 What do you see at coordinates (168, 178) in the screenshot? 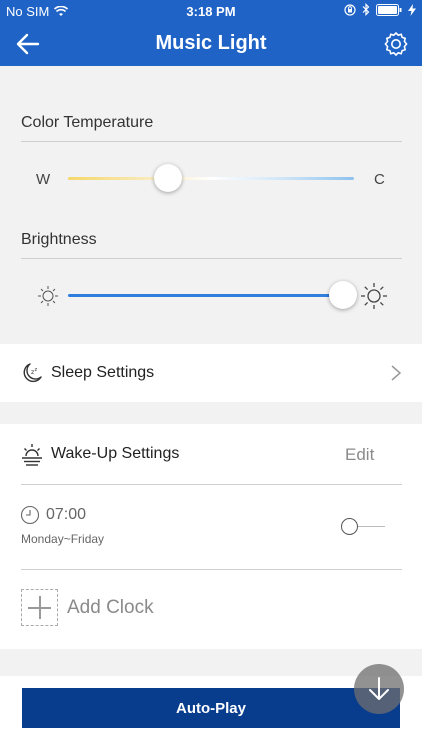
I see `color-temperature-thumb` at bounding box center [168, 178].